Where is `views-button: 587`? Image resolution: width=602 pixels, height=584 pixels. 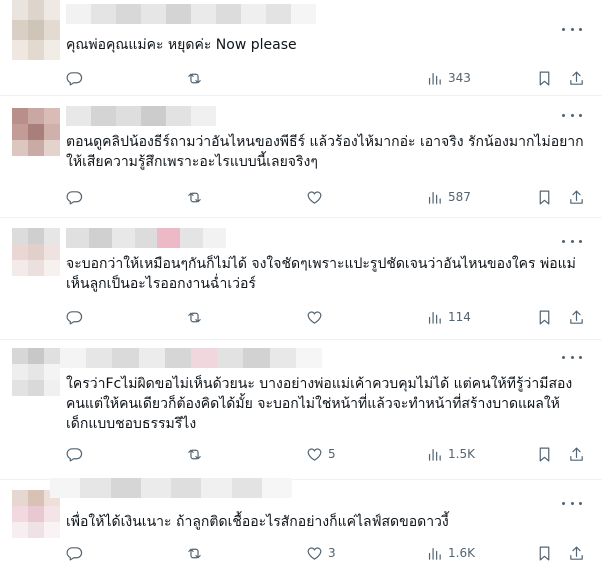 views-button: 587 is located at coordinates (448, 197).